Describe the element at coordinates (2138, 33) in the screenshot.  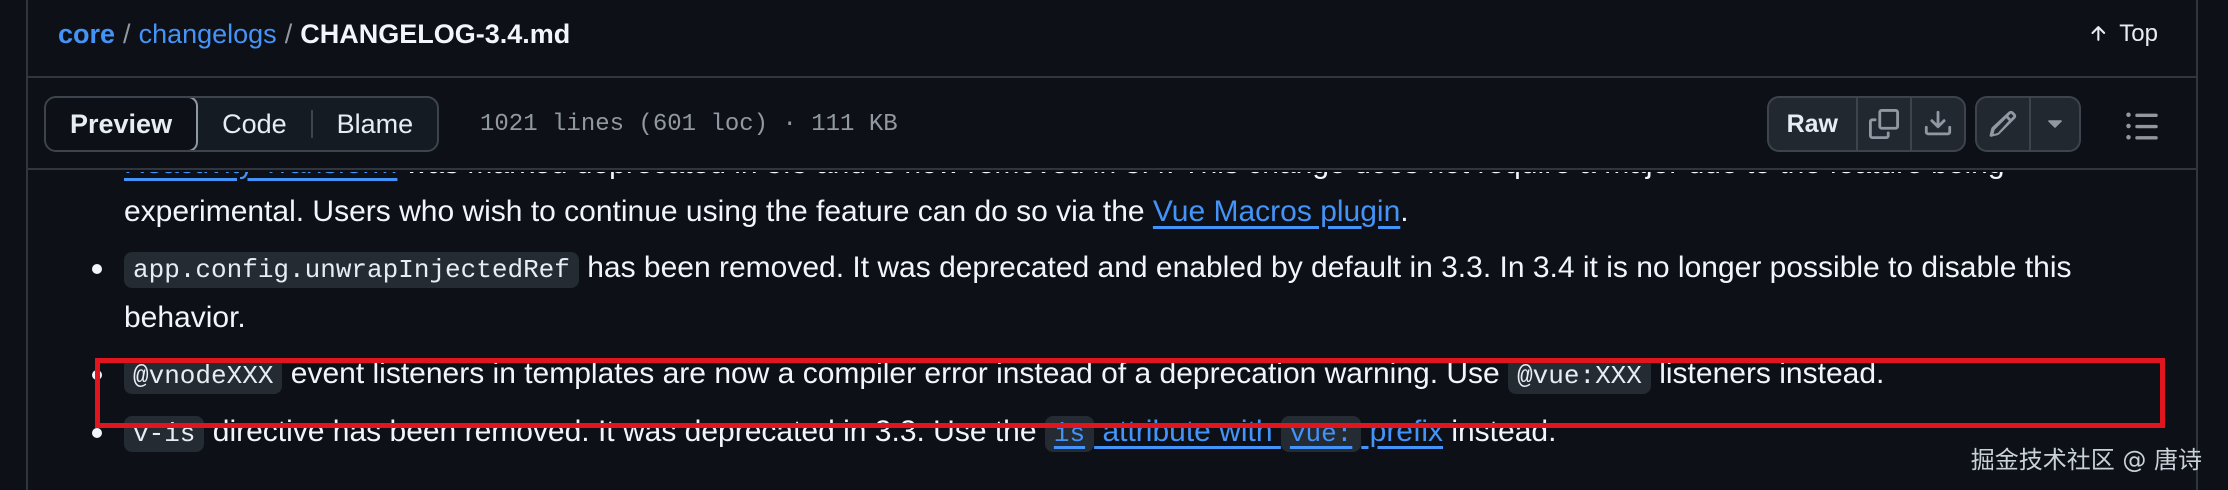
I see `back-to-top-label: Top` at that location.